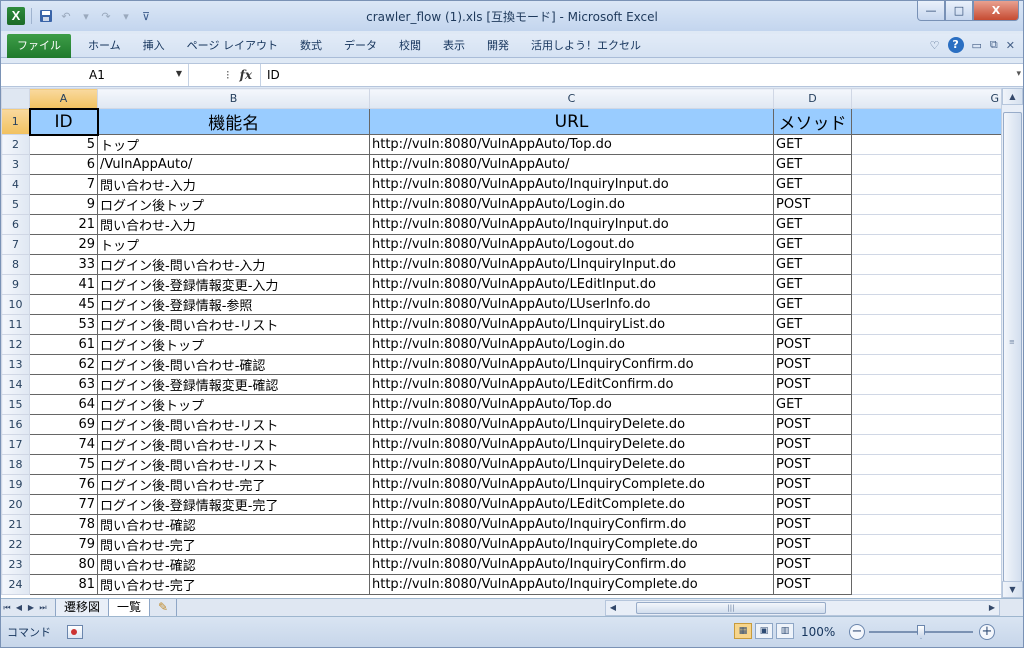  I want to click on vertical-scroll-thumb: ≡, so click(1012, 347).